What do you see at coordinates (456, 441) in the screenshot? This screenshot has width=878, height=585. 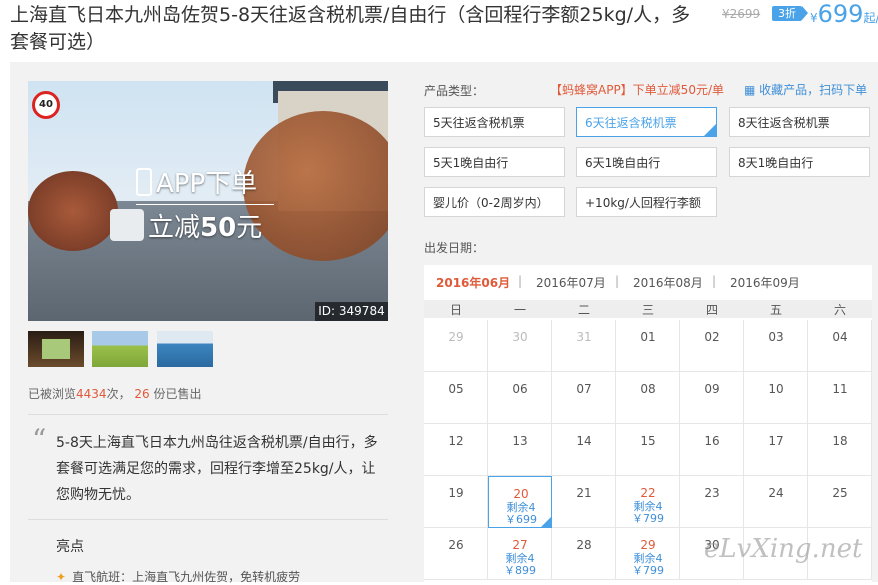 I see `day-number: 12` at bounding box center [456, 441].